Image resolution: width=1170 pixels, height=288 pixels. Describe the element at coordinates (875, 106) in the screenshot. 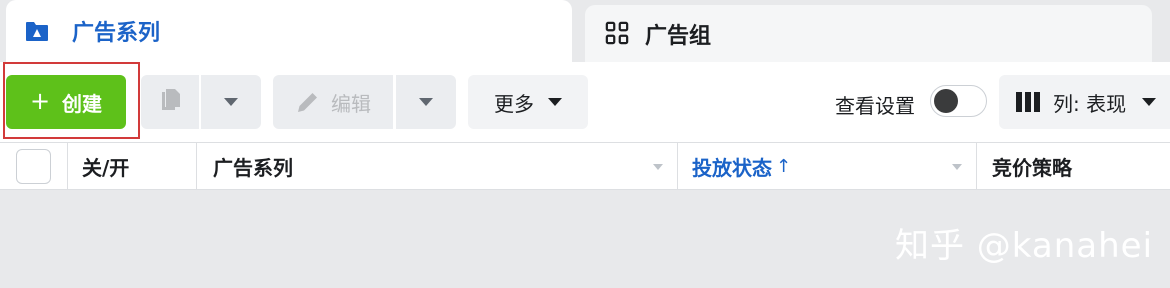

I see `view-settings-label: 查看设置` at that location.